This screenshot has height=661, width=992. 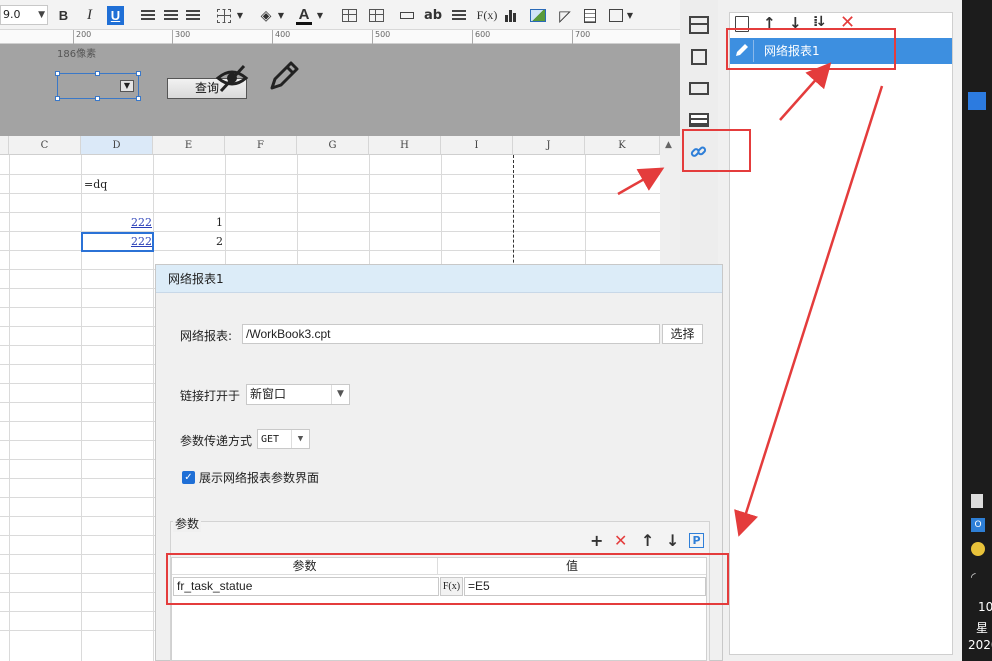 I want to click on report-path-input: /WorkBook3.cpt, so click(x=451, y=334).